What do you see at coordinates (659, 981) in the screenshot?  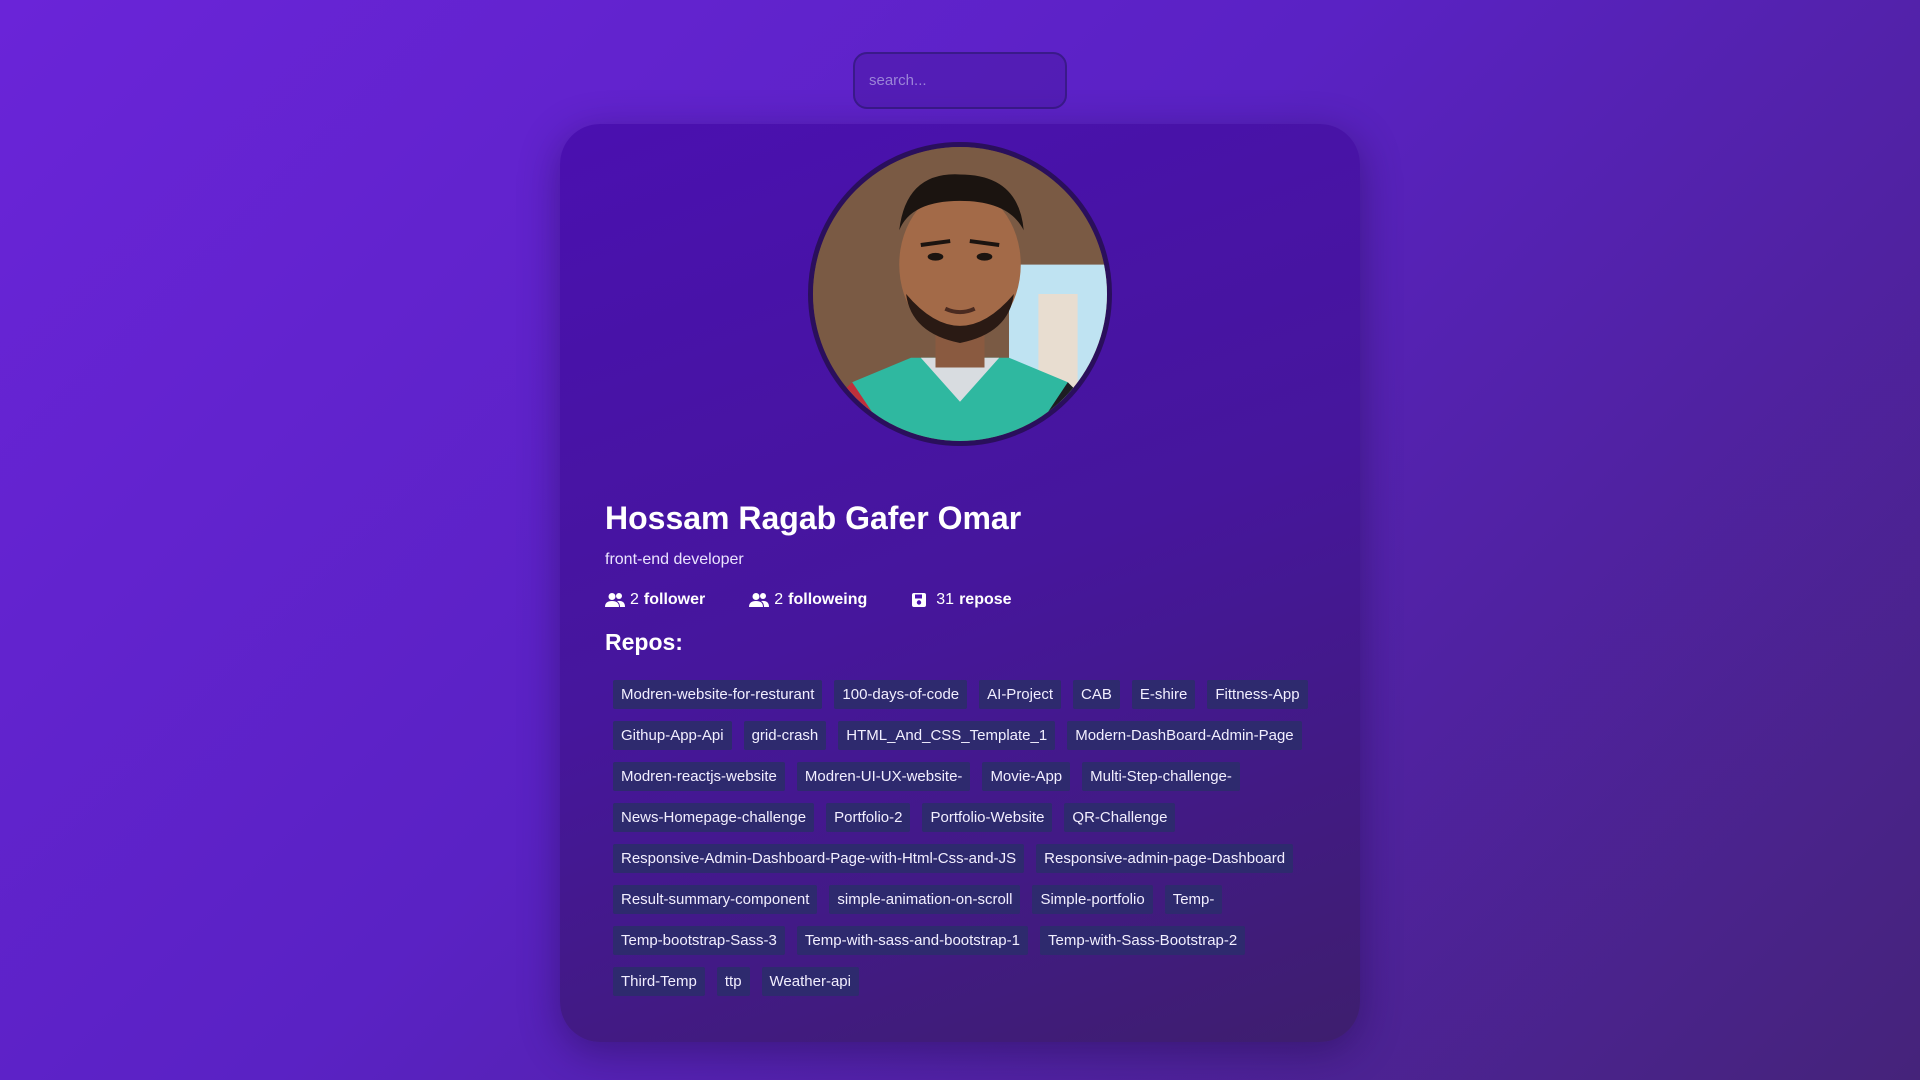 I see `repo-tag: Third-Temp` at bounding box center [659, 981].